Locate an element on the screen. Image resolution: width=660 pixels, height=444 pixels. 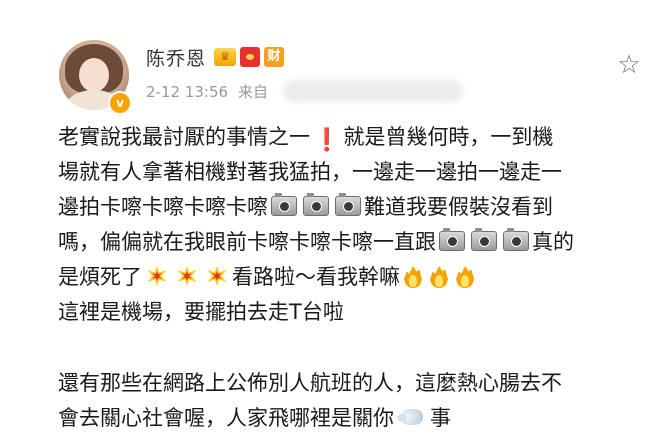
post-text-line: 老實說我最討厭的事情之一 ❗ 就是曾幾何時，一到機 is located at coordinates (353, 137).